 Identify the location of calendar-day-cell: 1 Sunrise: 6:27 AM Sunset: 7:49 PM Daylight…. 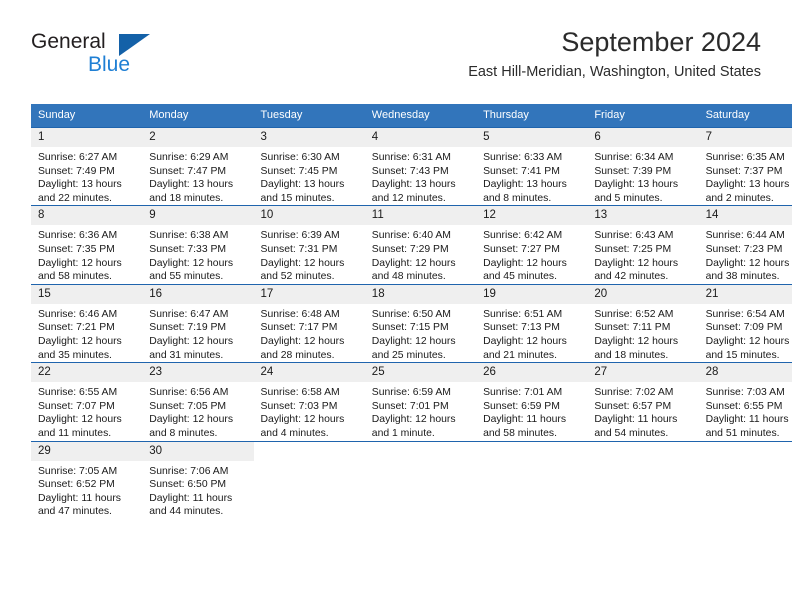
(87, 166).